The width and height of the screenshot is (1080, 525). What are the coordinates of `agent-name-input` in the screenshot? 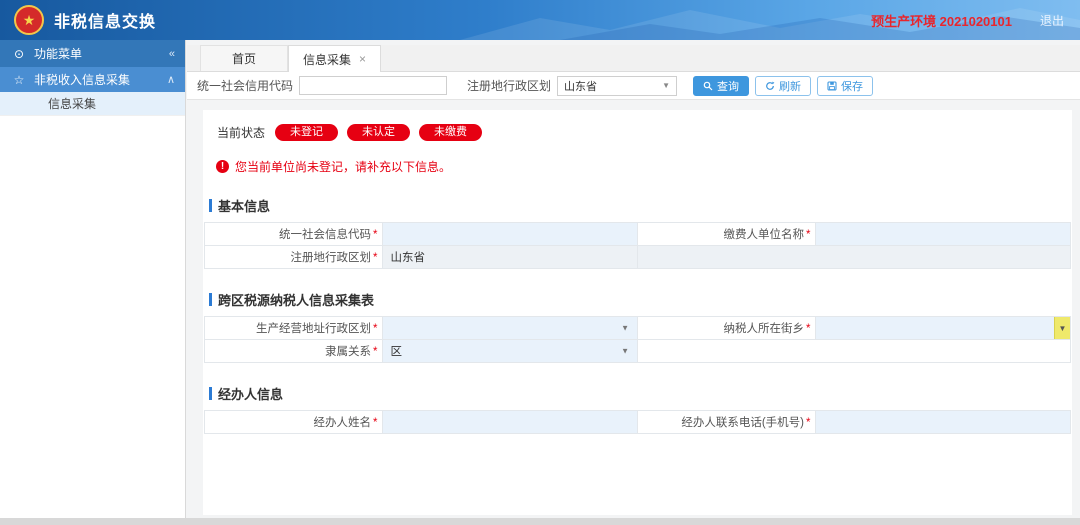 It's located at (513, 422).